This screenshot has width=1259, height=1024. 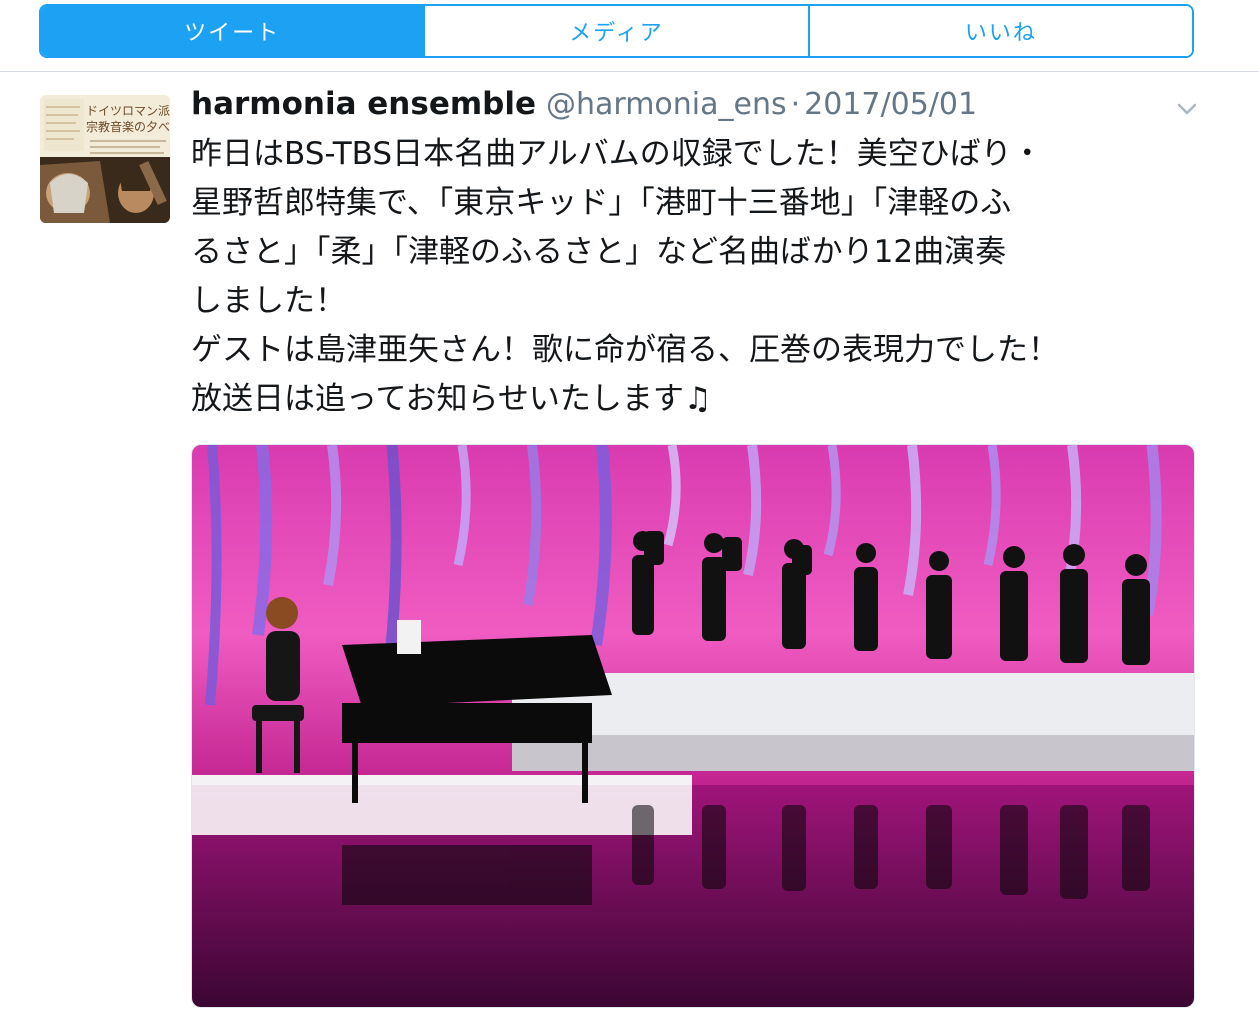 What do you see at coordinates (617, 154) in the screenshot?
I see `tweet-line: 昨日はBS-TBS日本名曲アルバムの収録でした！美空ひばり・` at bounding box center [617, 154].